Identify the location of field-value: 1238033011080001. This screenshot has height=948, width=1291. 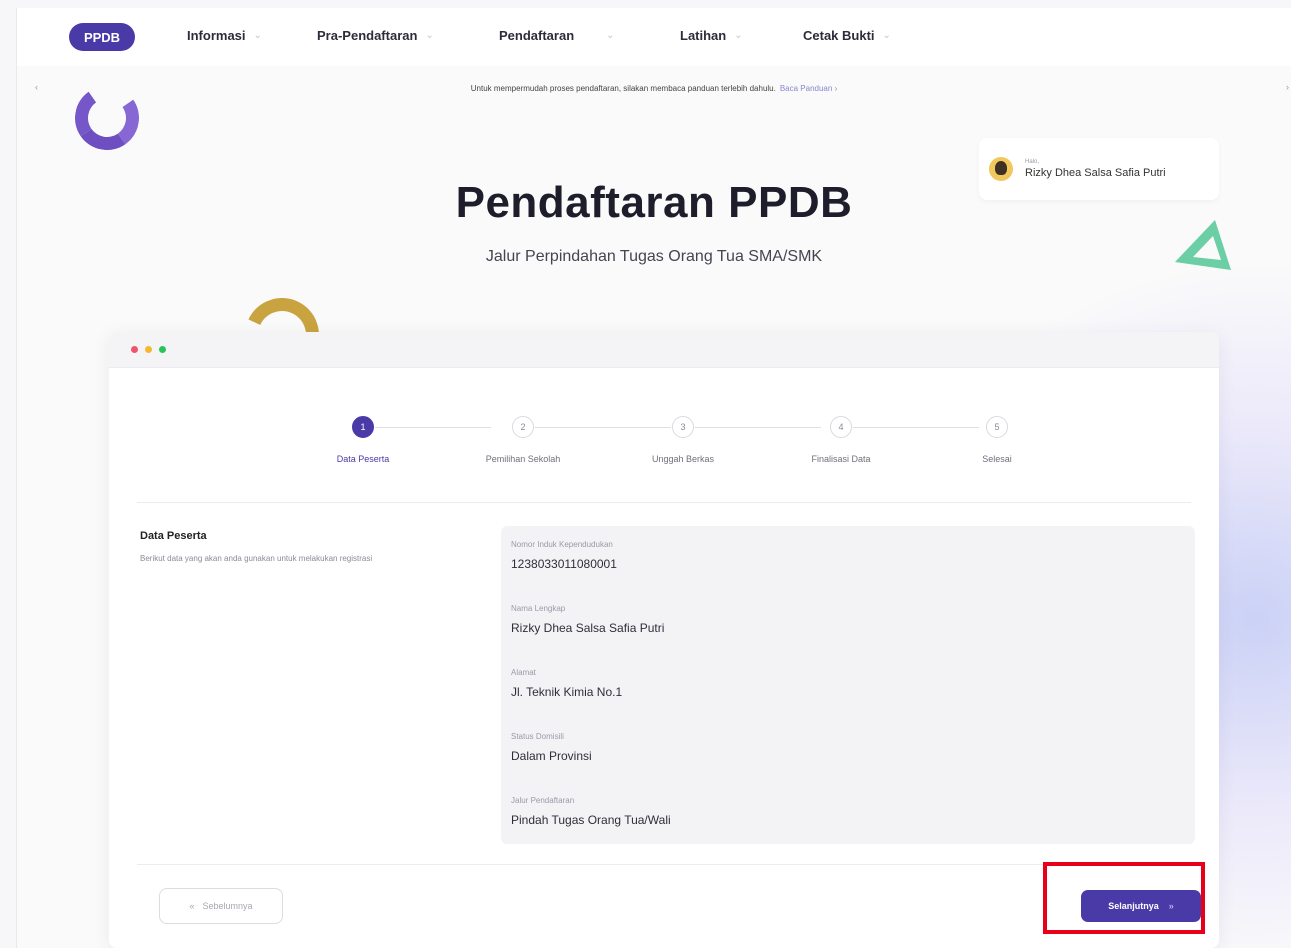
(564, 564).